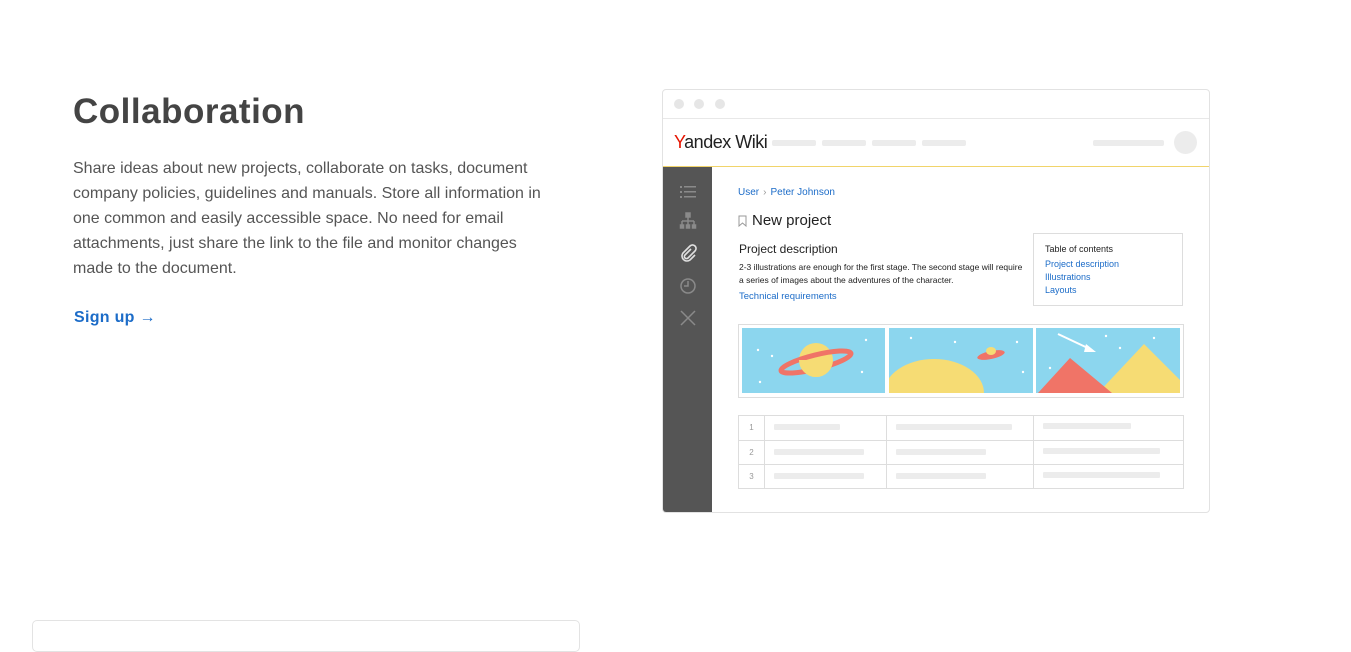 The height and width of the screenshot is (652, 1351). What do you see at coordinates (189, 111) in the screenshot?
I see `section-title: Collaboration` at bounding box center [189, 111].